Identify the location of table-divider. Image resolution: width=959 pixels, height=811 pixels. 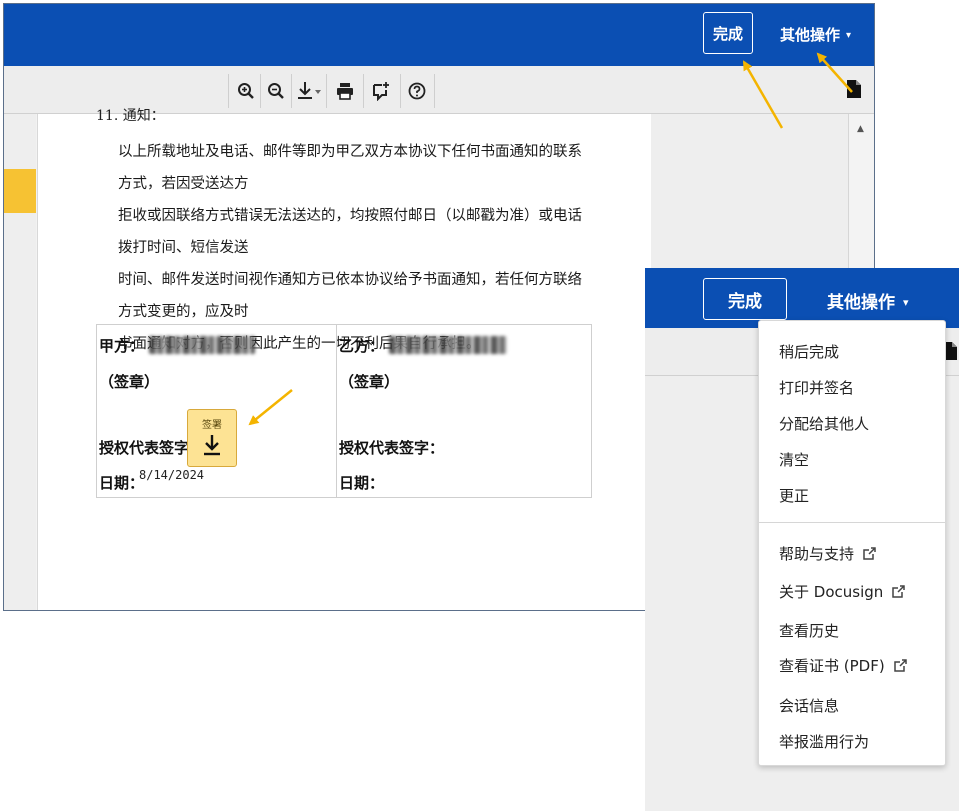
(336, 411).